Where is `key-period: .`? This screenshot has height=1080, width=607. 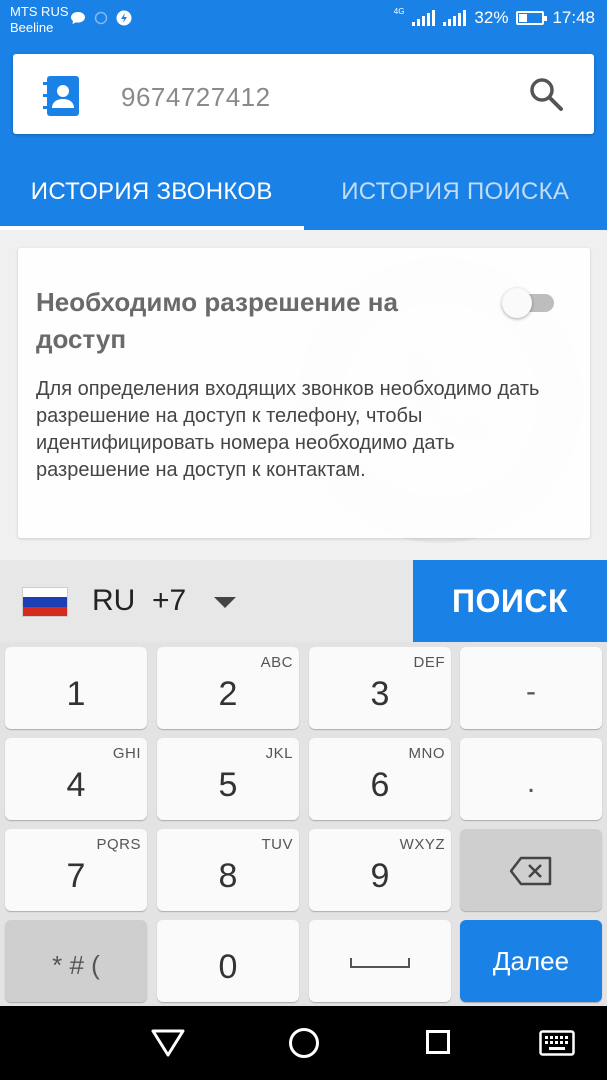
key-period: . is located at coordinates (531, 779).